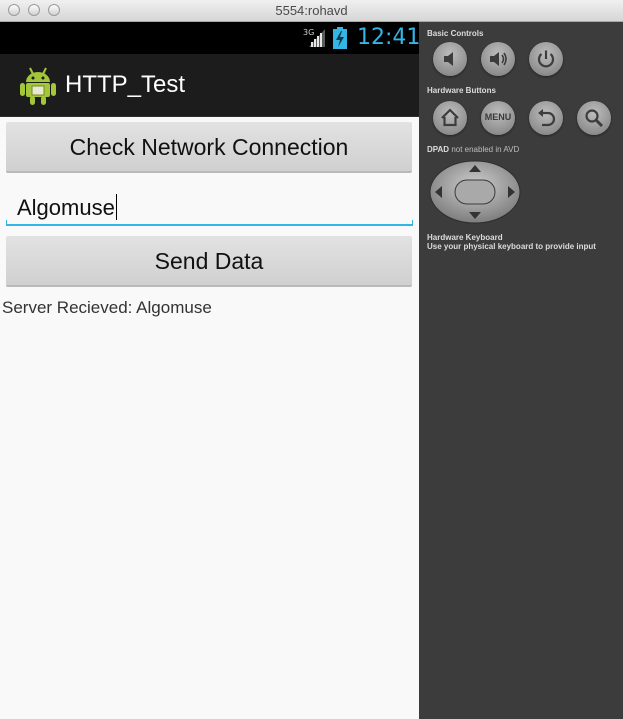  Describe the element at coordinates (116, 207) in the screenshot. I see `text-caret` at that location.